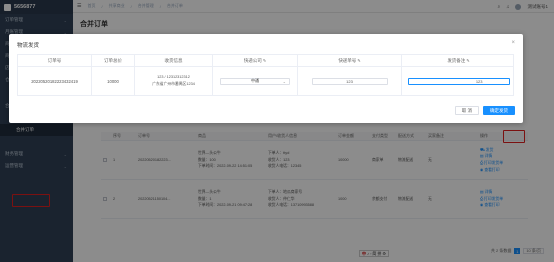 The image size is (554, 262). What do you see at coordinates (458, 81) in the screenshot?
I see `remark-input: 123` at bounding box center [458, 81].